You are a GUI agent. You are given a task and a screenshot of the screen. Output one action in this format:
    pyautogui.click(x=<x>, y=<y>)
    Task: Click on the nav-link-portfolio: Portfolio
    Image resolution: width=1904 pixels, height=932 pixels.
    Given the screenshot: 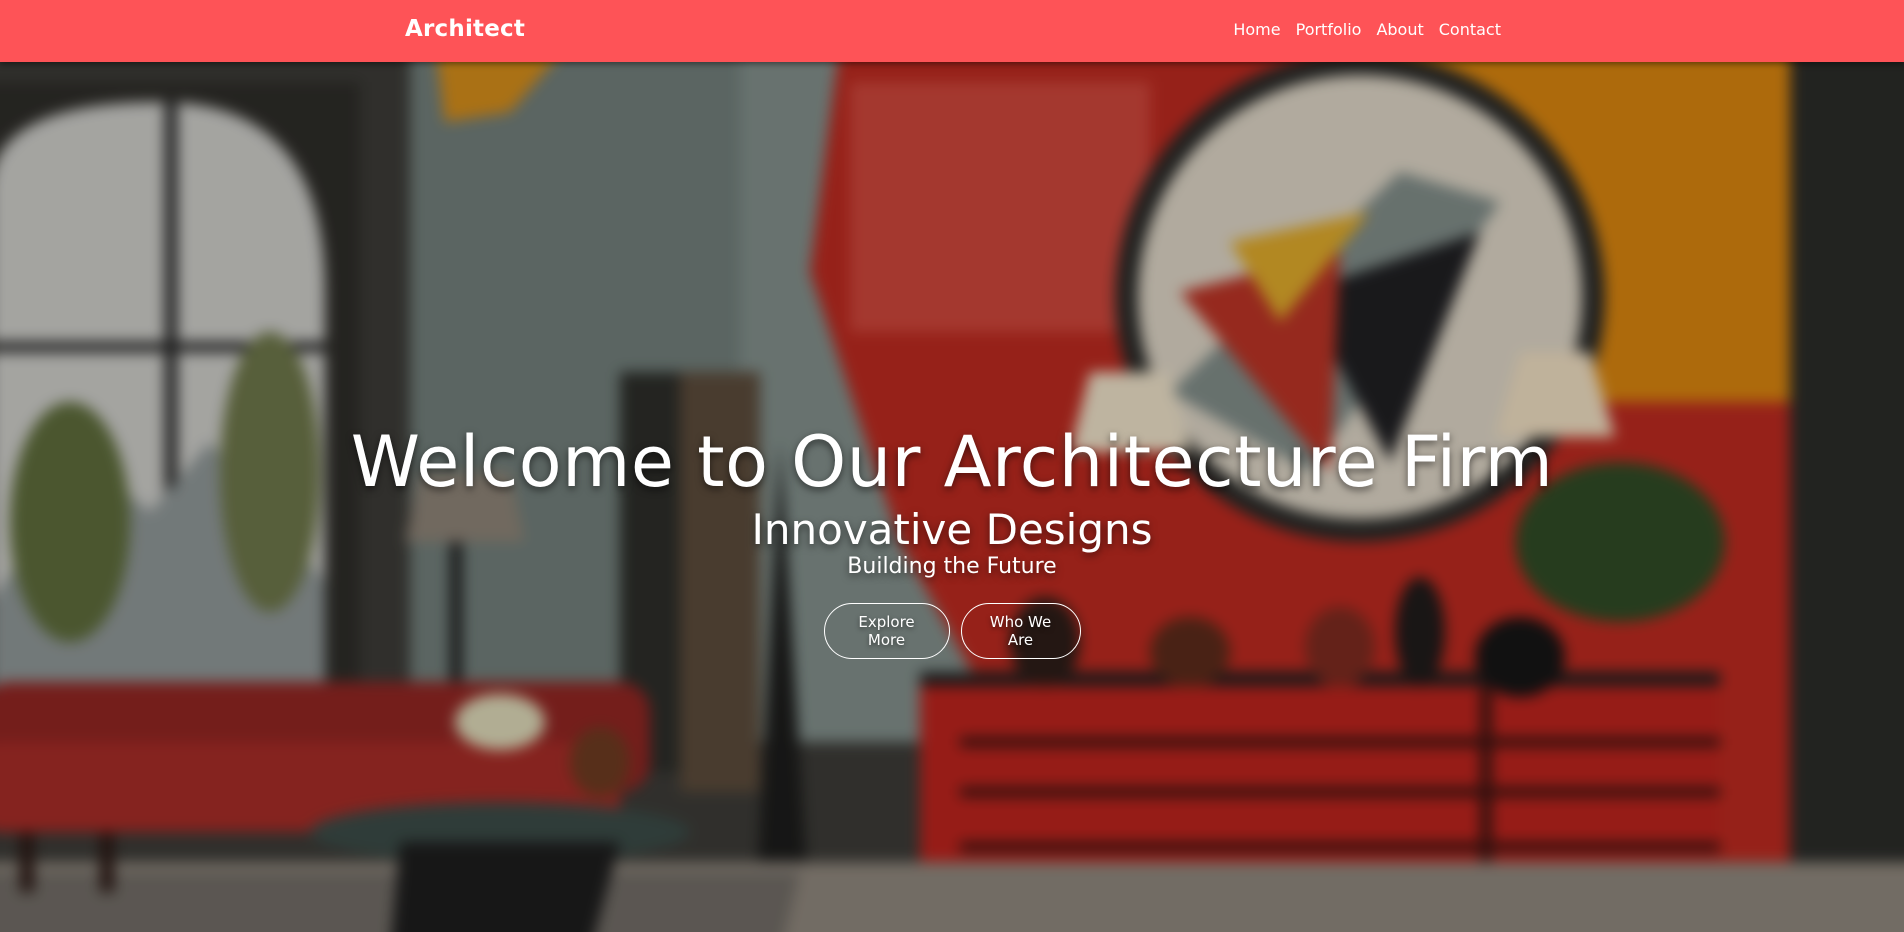 What is the action you would take?
    pyautogui.click(x=1329, y=29)
    